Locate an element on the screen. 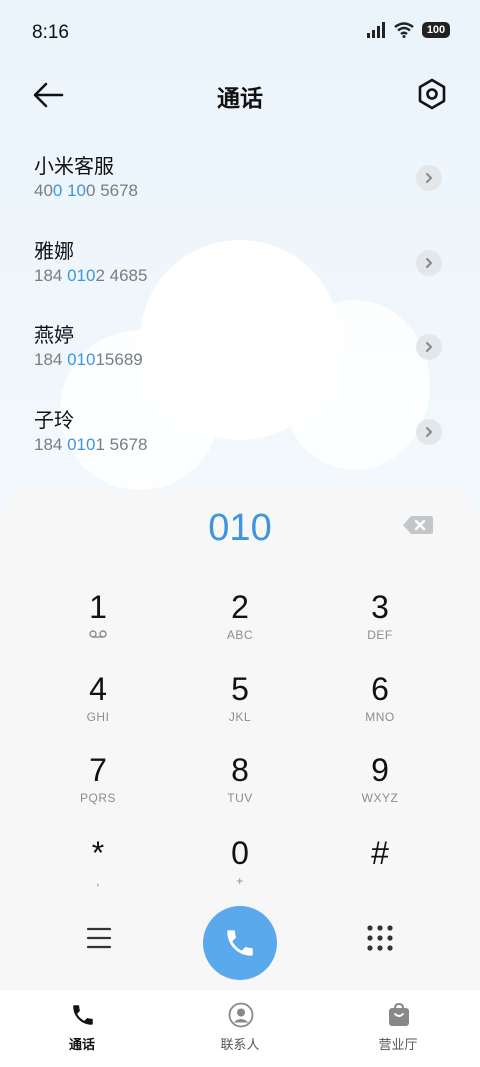 The width and height of the screenshot is (480, 1067). dial-key-star: * , is located at coordinates (98, 870).